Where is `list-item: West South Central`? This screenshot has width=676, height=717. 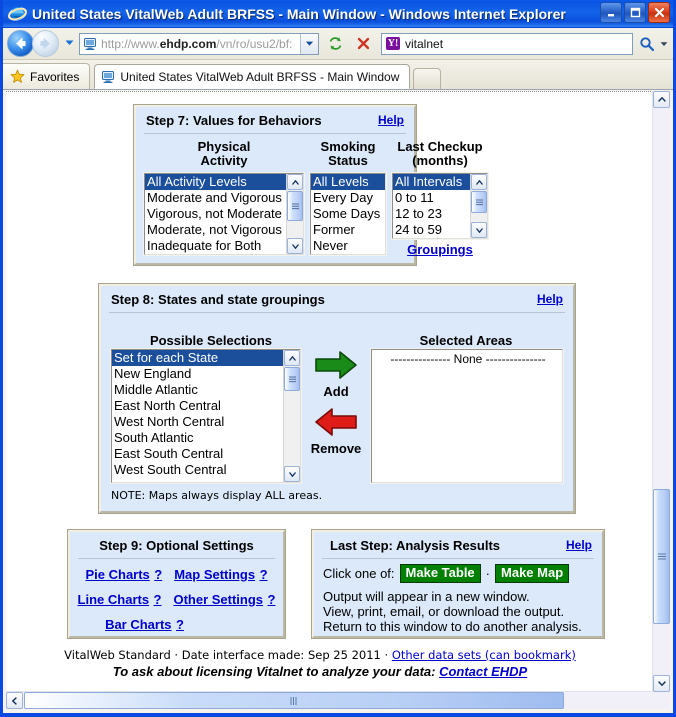
list-item: West South Central is located at coordinates (197, 470).